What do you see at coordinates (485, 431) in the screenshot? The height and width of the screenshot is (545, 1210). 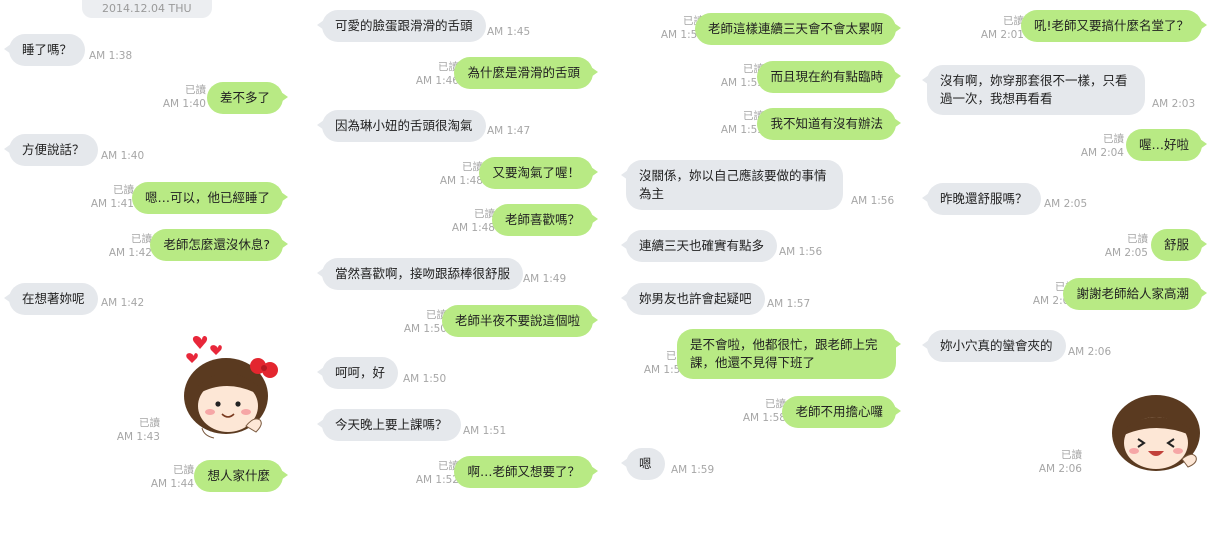 I see `timestamp: AM 1:51` at bounding box center [485, 431].